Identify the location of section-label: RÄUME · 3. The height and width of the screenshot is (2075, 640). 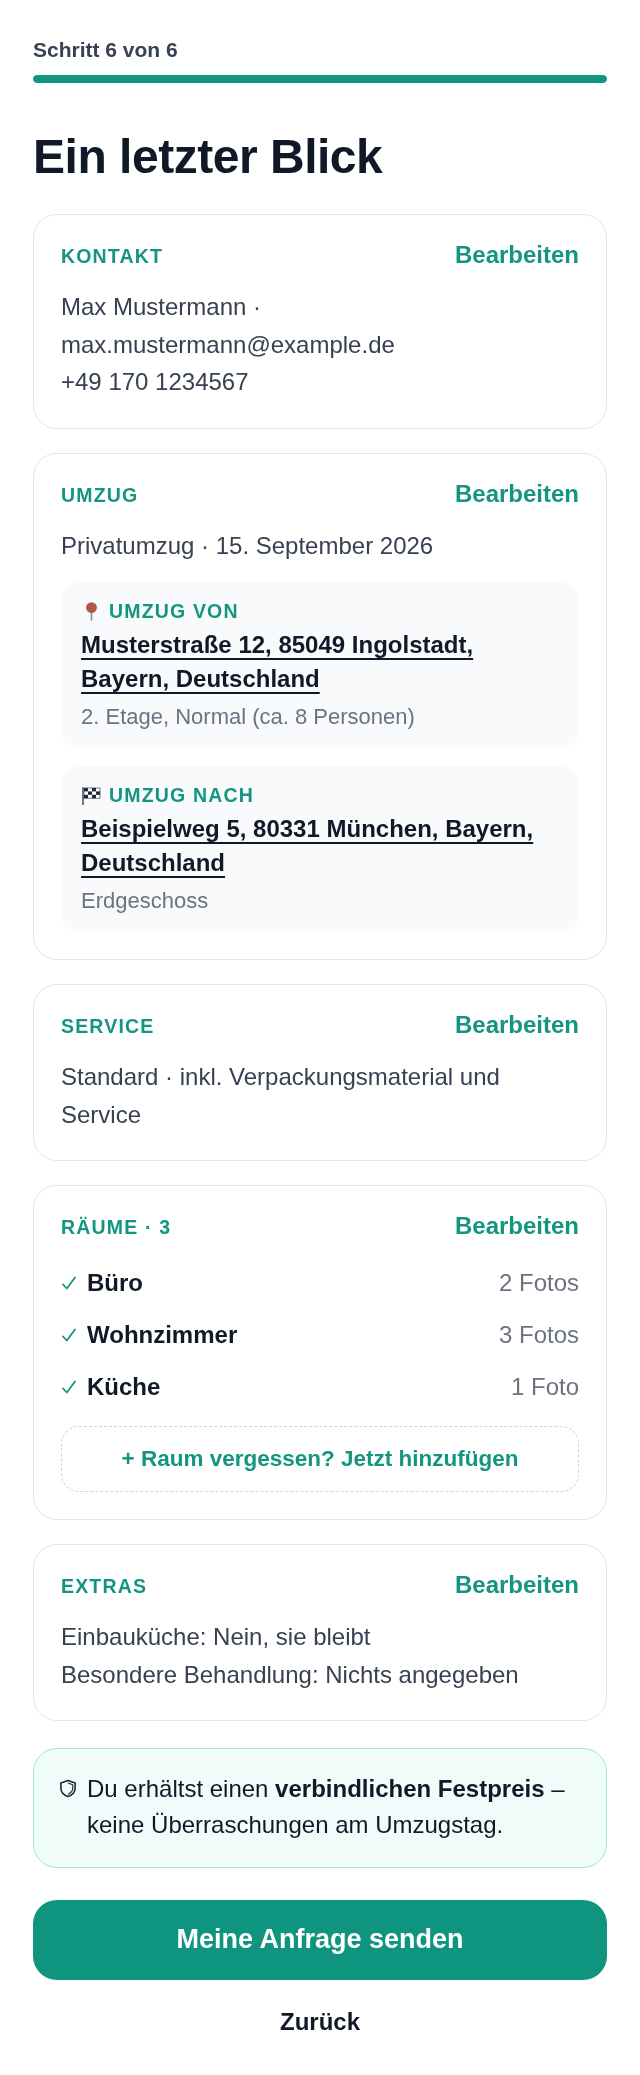
(116, 1228).